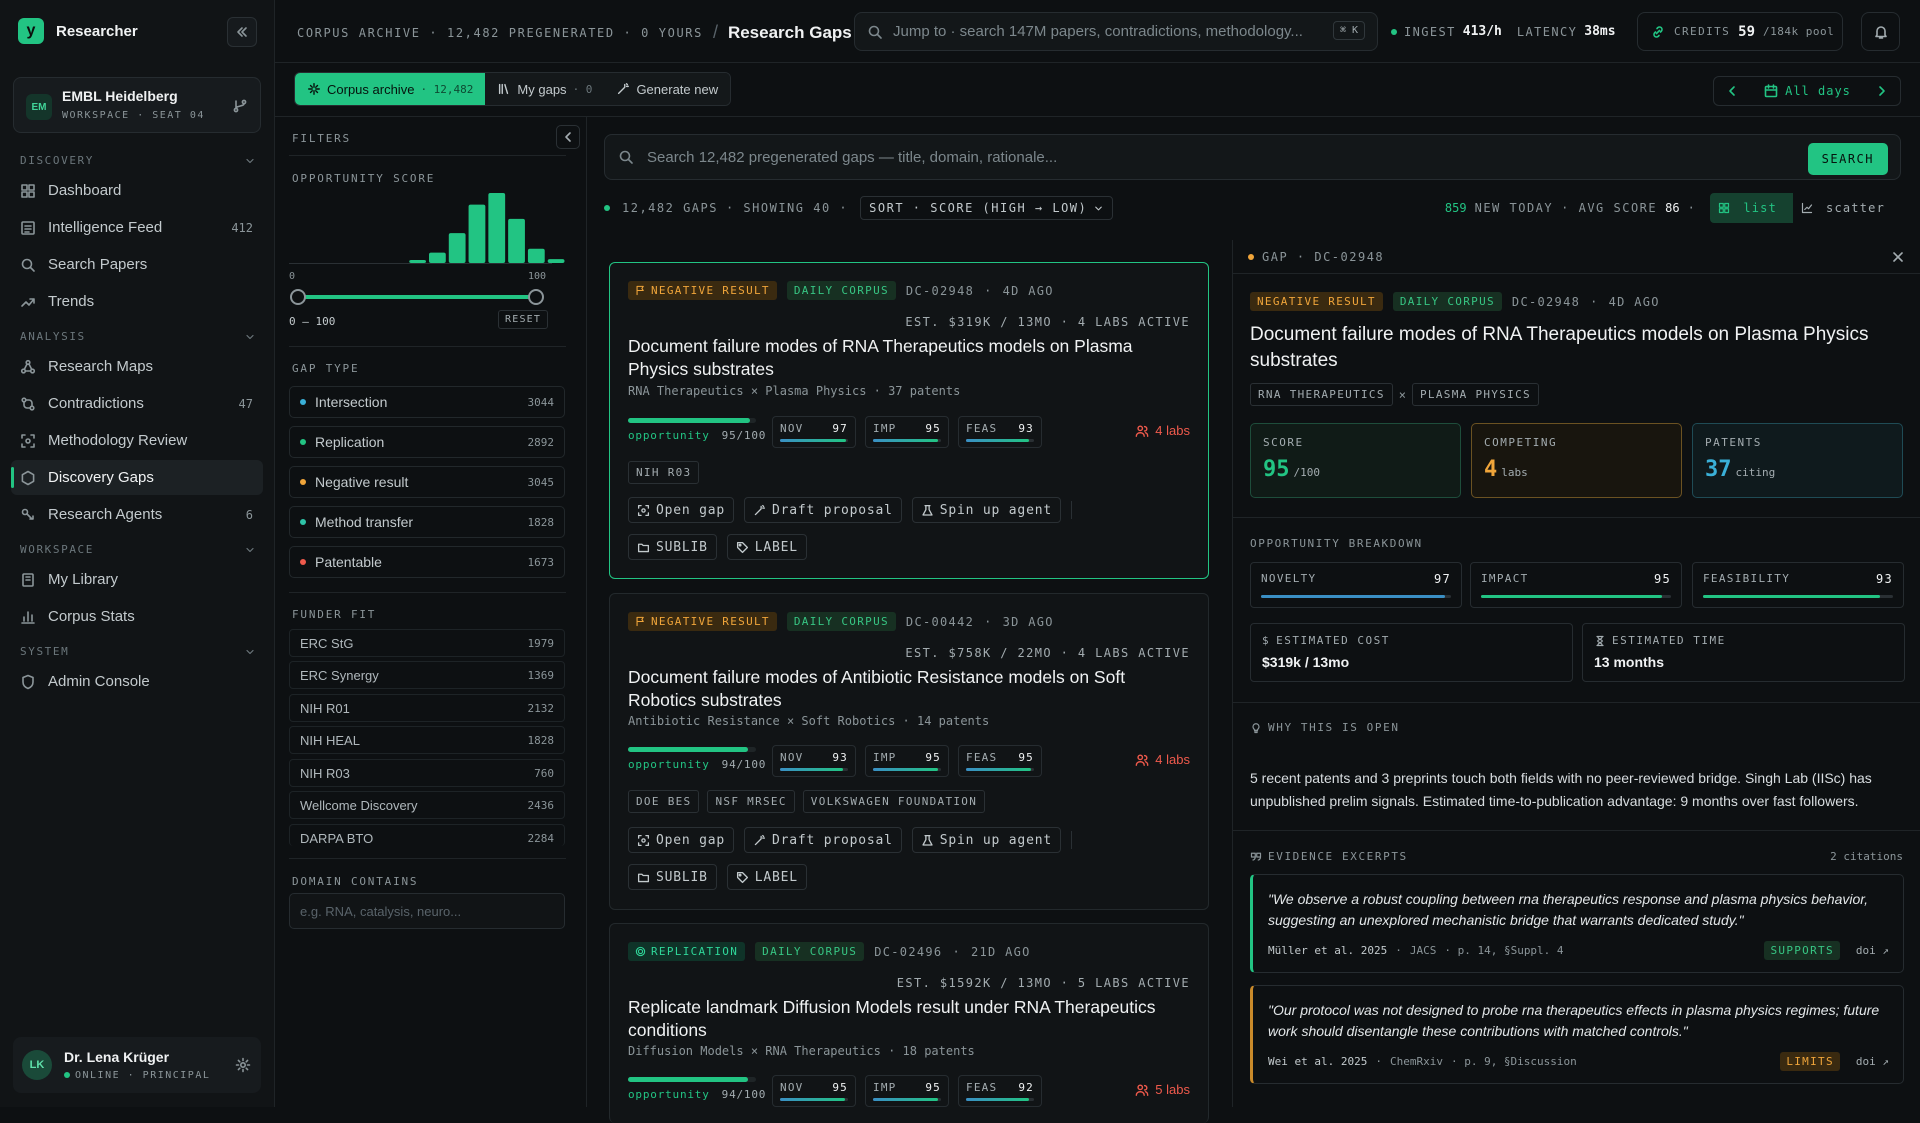 This screenshot has height=1123, width=1920. I want to click on funder-nih-heal: NIH HEAL 1828, so click(427, 740).